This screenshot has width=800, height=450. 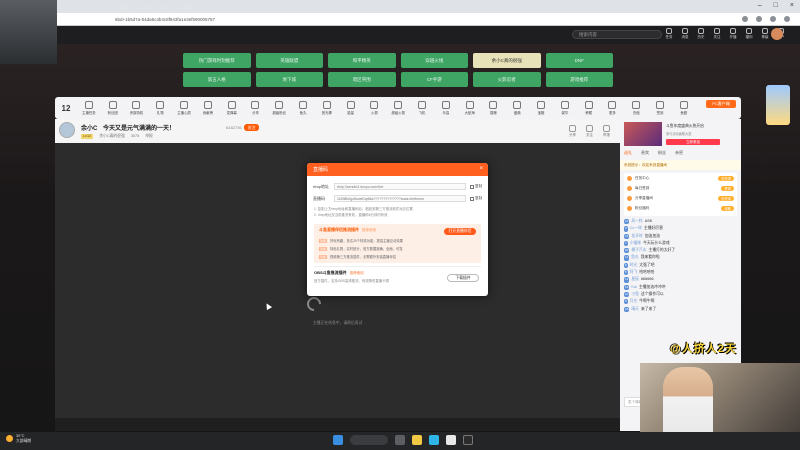 I want to click on nav-item-yuba: 鱼吧, so click(x=165, y=8).